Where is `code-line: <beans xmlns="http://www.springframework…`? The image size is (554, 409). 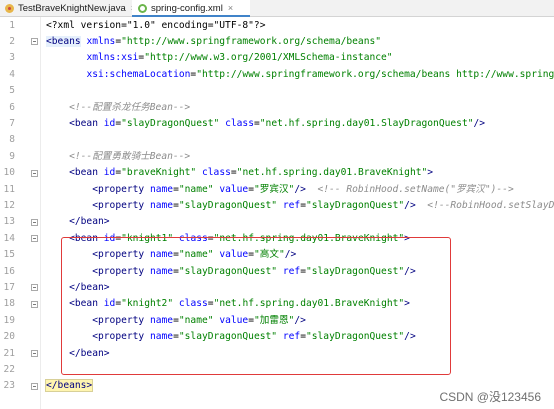
code-line: <beans xmlns="http://www.springframework… is located at coordinates (213, 42).